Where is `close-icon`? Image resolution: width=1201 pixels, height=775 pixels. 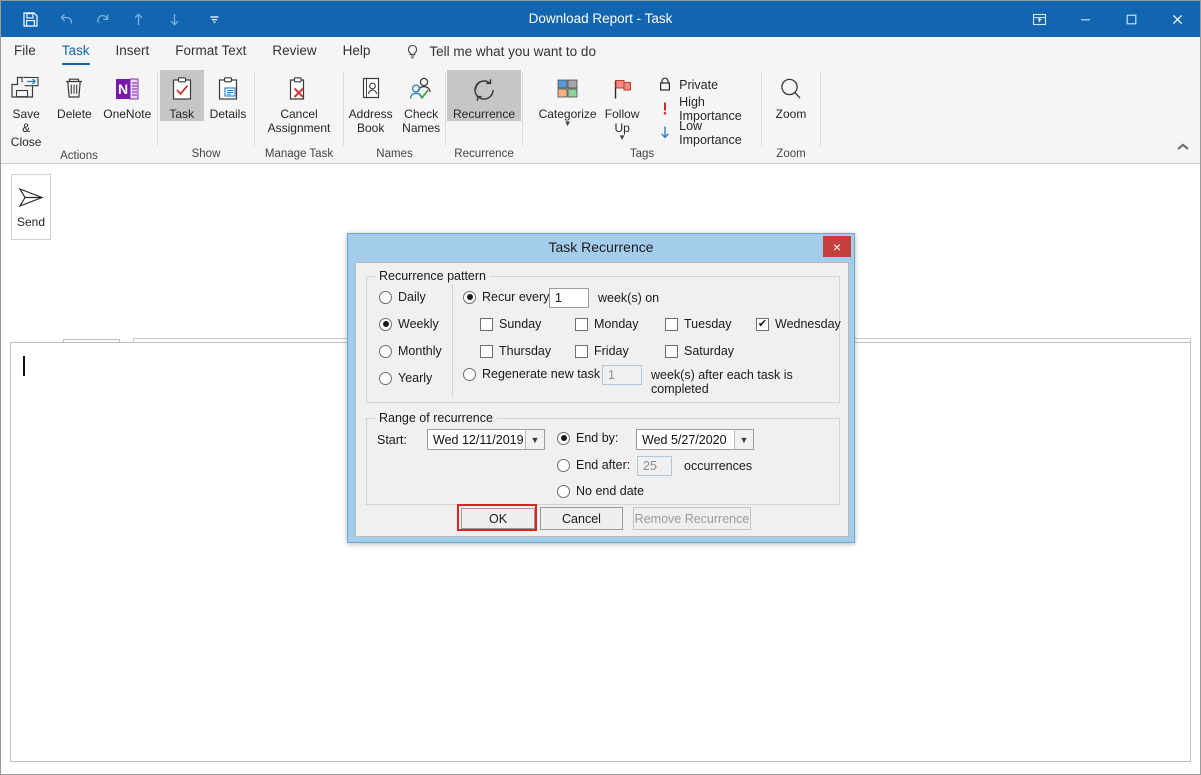
close-icon is located at coordinates (1177, 19).